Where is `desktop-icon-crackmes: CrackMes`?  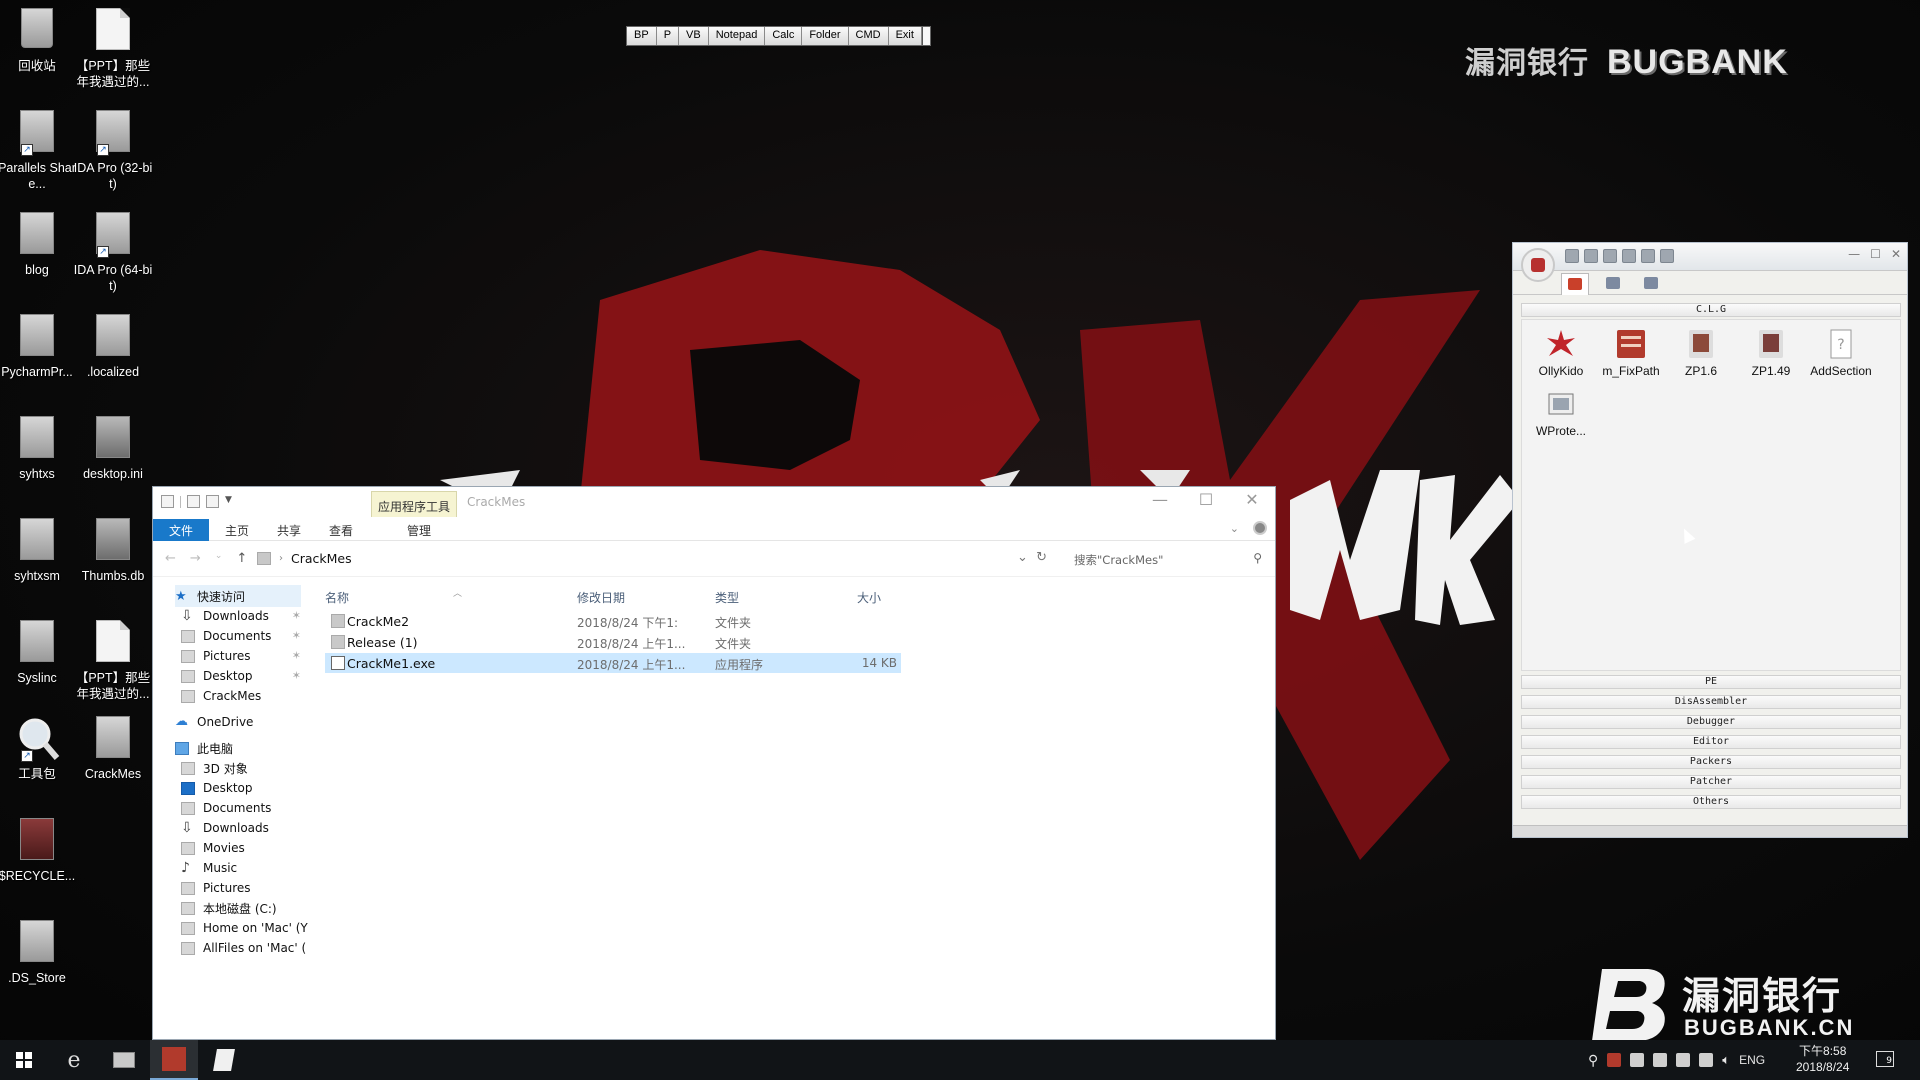
desktop-icon-crackmes: CrackMes is located at coordinates (113, 749).